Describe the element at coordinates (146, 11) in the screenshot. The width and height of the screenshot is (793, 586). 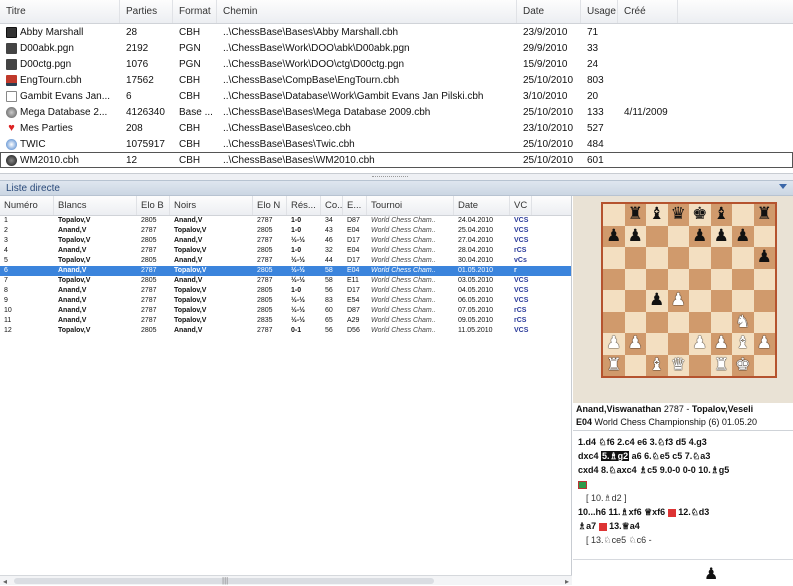
I see `db-column-header: Parties` at that location.